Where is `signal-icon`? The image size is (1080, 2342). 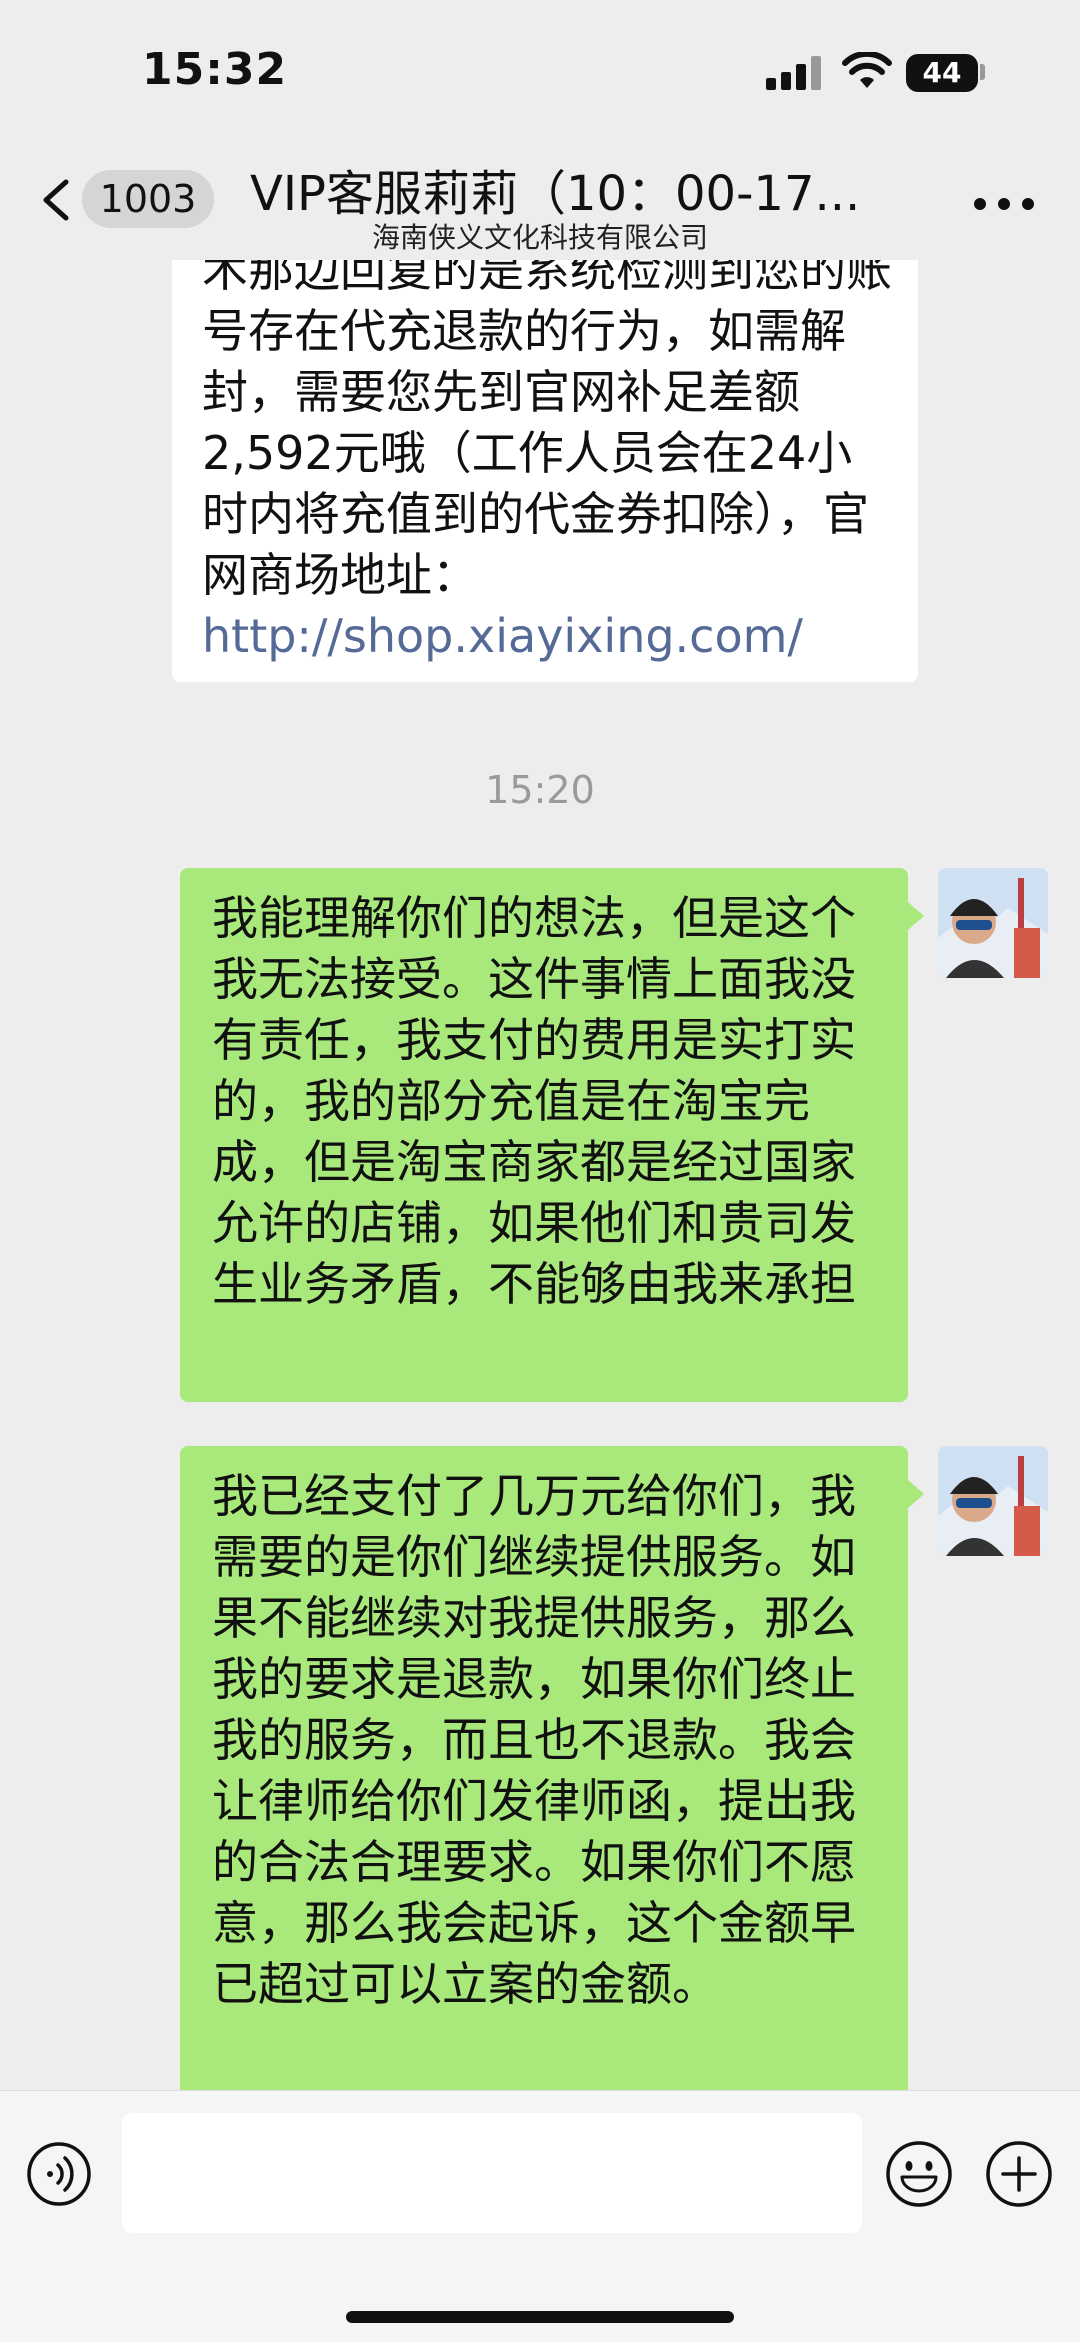 signal-icon is located at coordinates (794, 73).